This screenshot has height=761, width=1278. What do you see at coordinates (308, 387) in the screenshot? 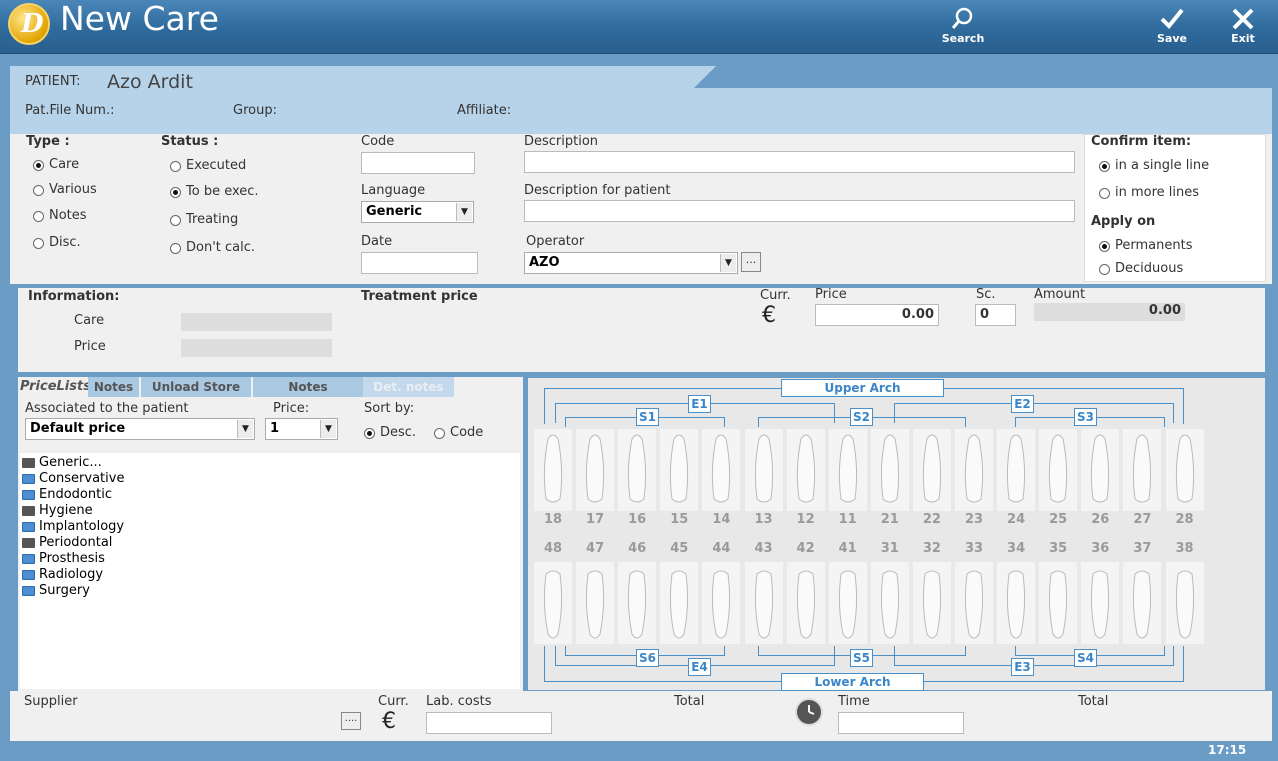
I see `tab-notes-2: Notes` at bounding box center [308, 387].